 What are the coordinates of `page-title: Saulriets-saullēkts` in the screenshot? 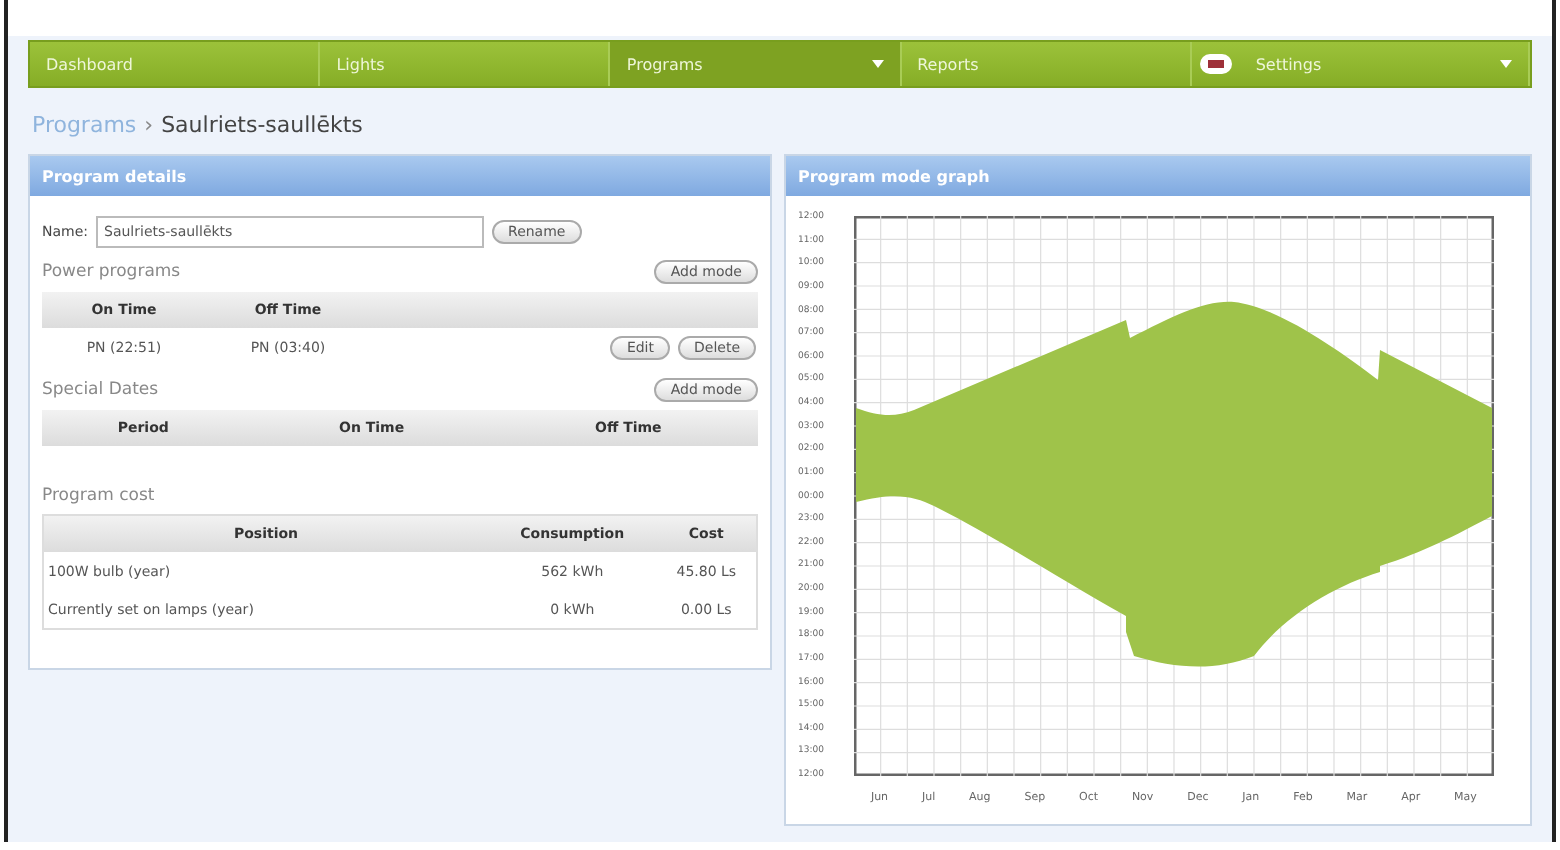 It's located at (262, 125).